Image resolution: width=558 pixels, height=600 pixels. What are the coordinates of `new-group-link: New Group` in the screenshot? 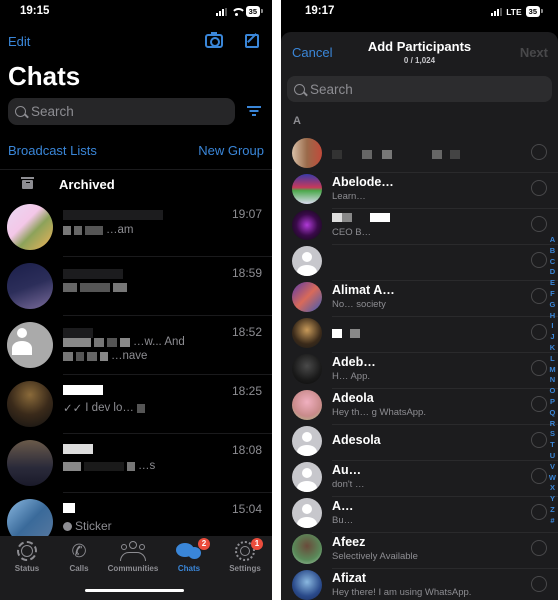 It's located at (231, 150).